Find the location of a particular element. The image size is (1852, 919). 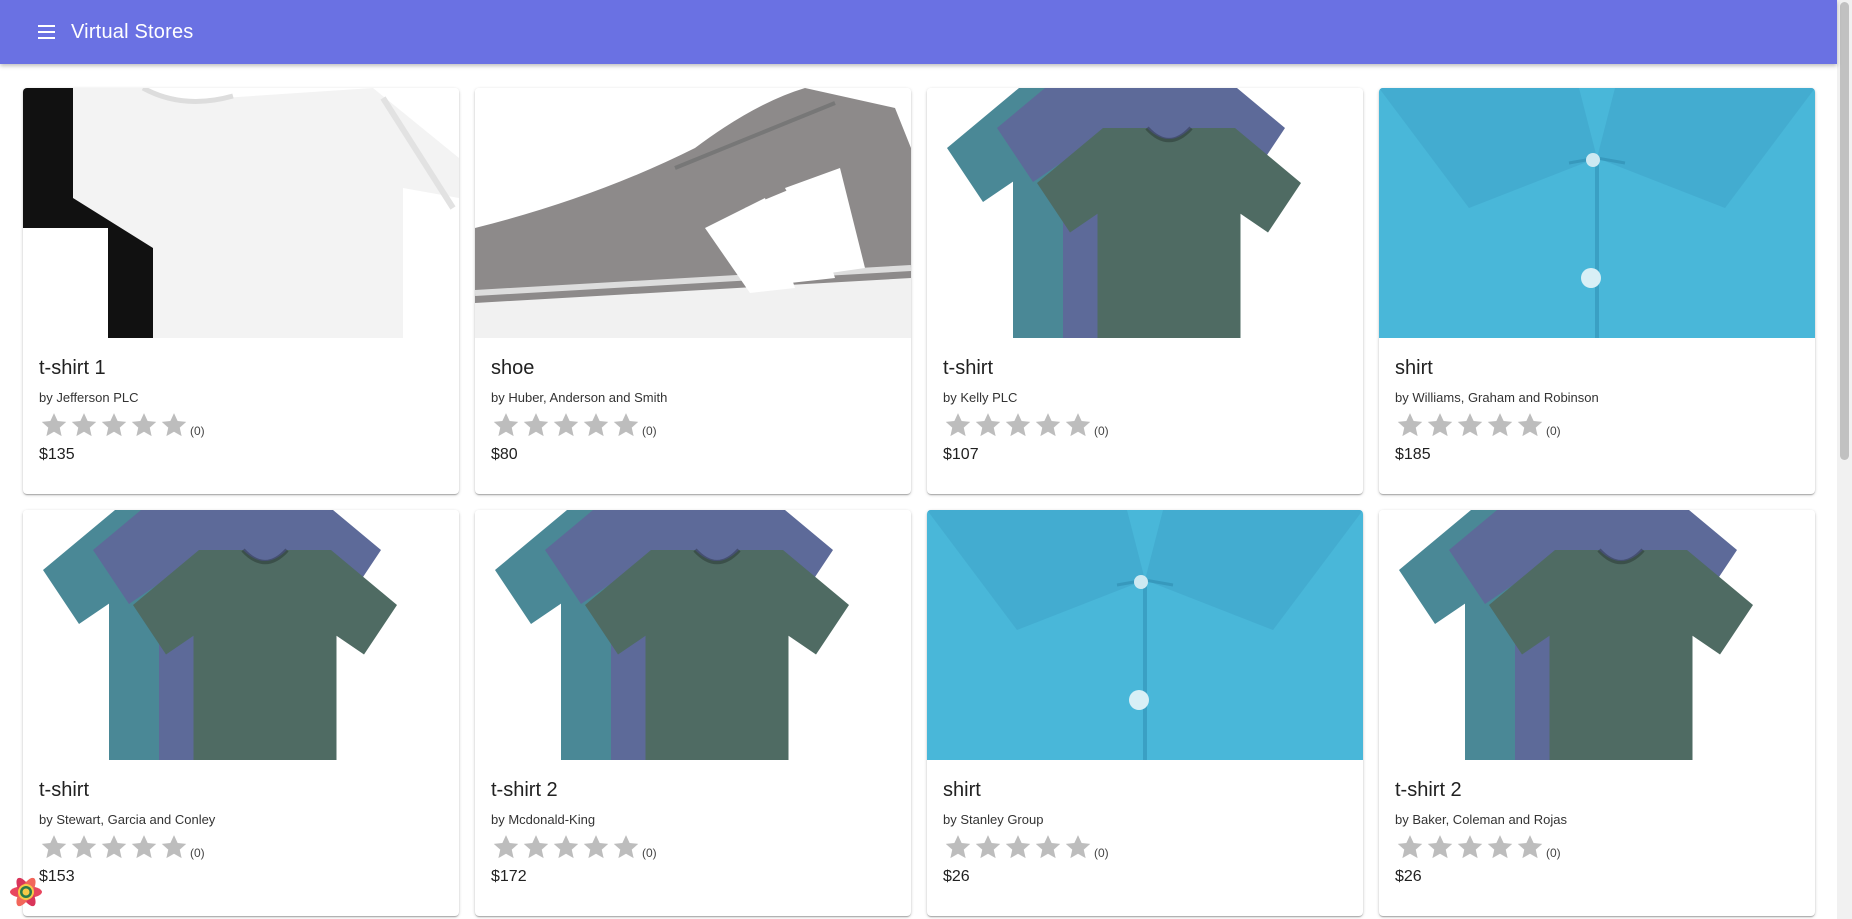

product-title: shoe is located at coordinates (513, 368).